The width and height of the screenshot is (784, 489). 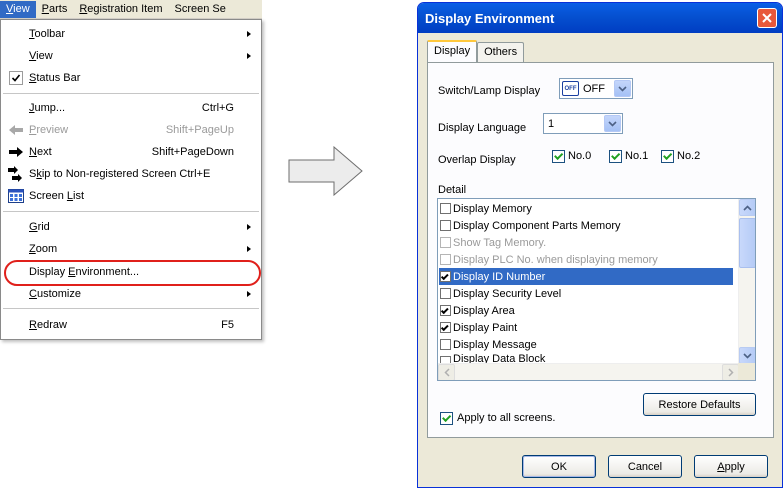 What do you see at coordinates (482, 128) in the screenshot?
I see `display-language-label: Display Language` at bounding box center [482, 128].